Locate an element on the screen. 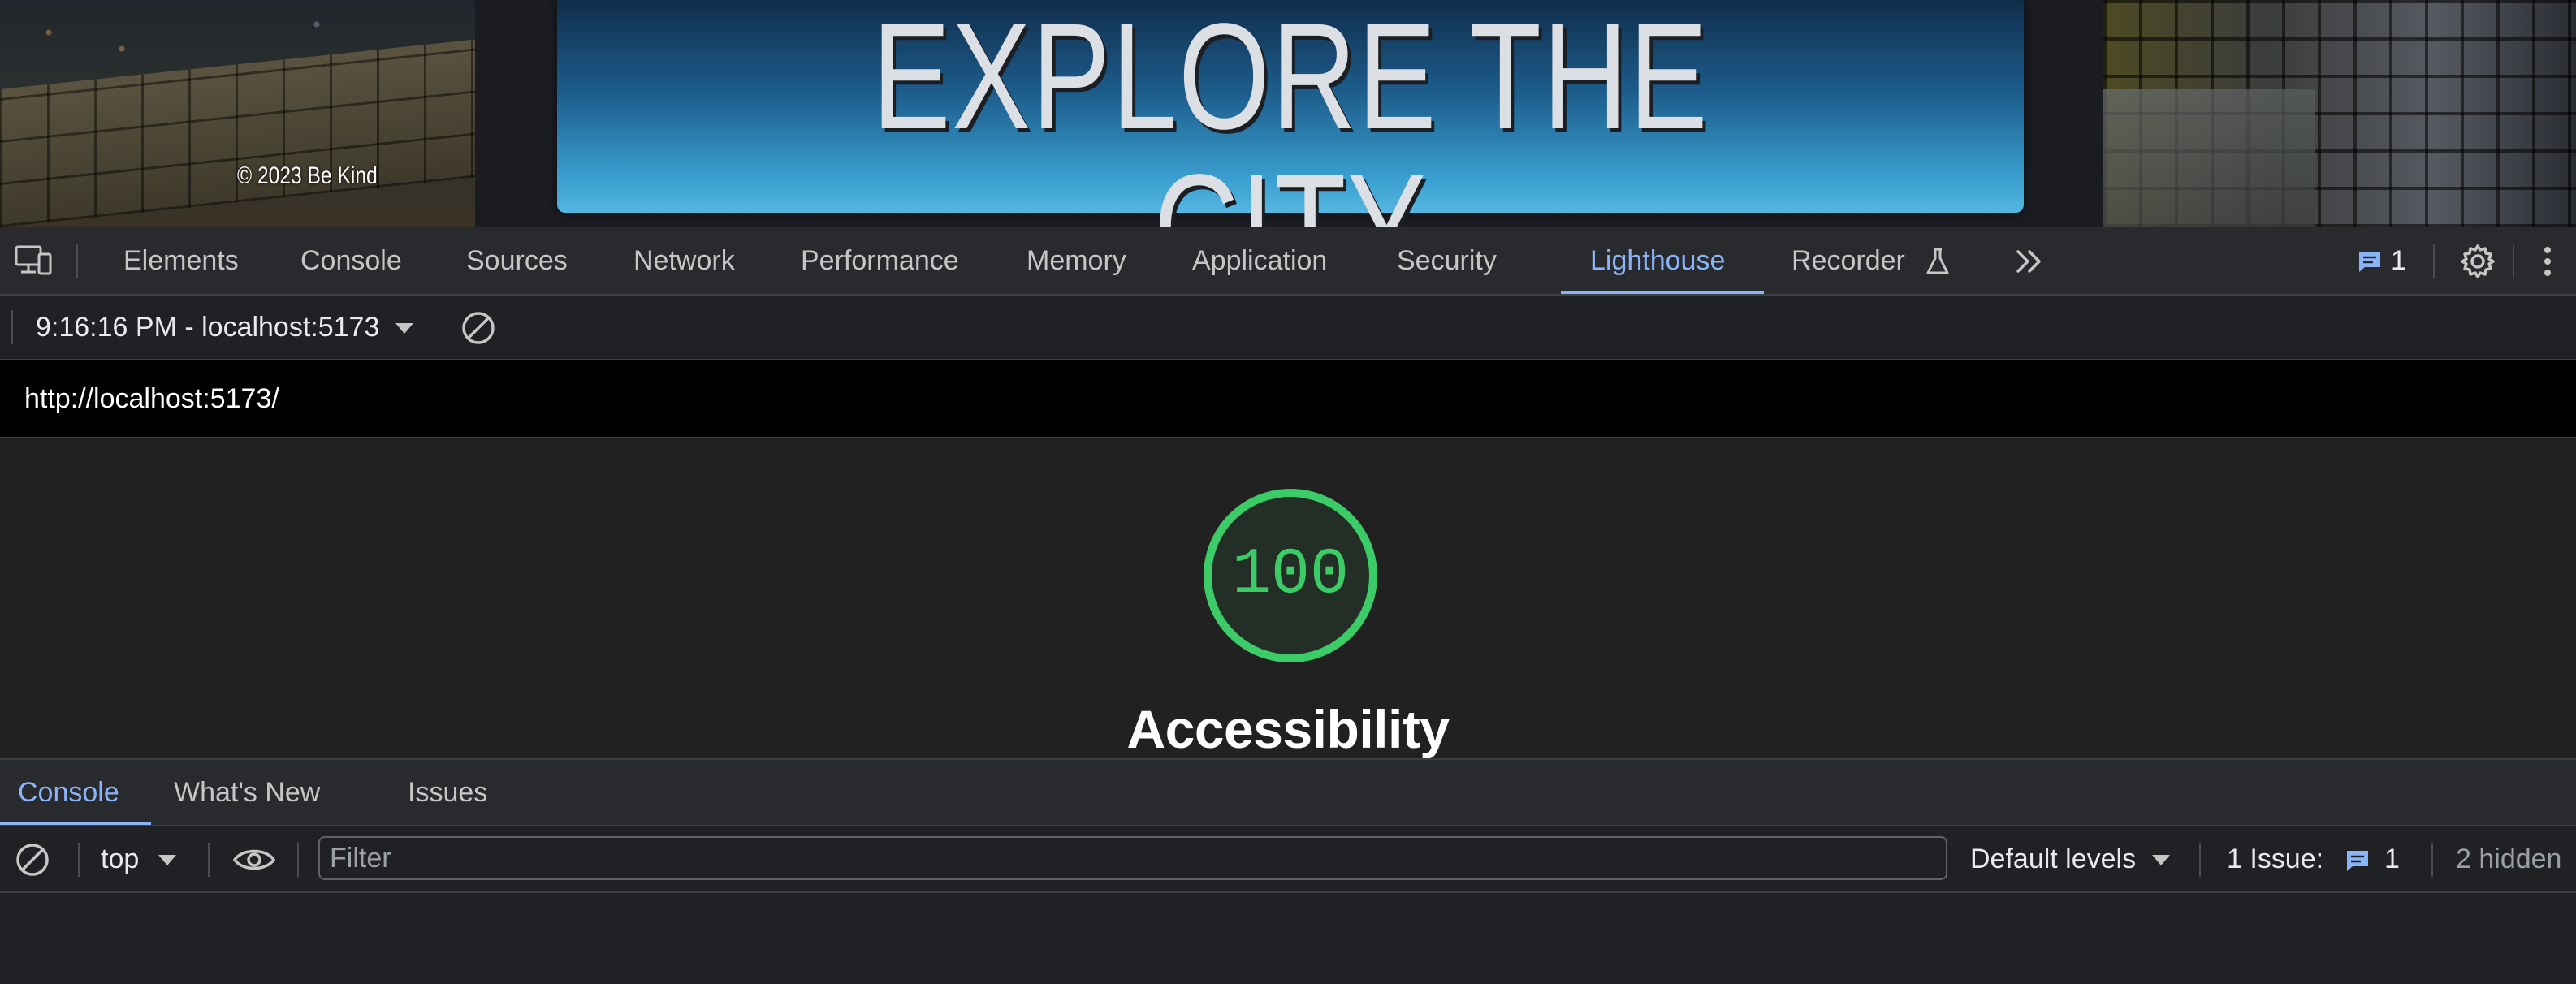 The width and height of the screenshot is (2576, 984). log-levels-dropdown: Default levels is located at coordinates (2071, 859).